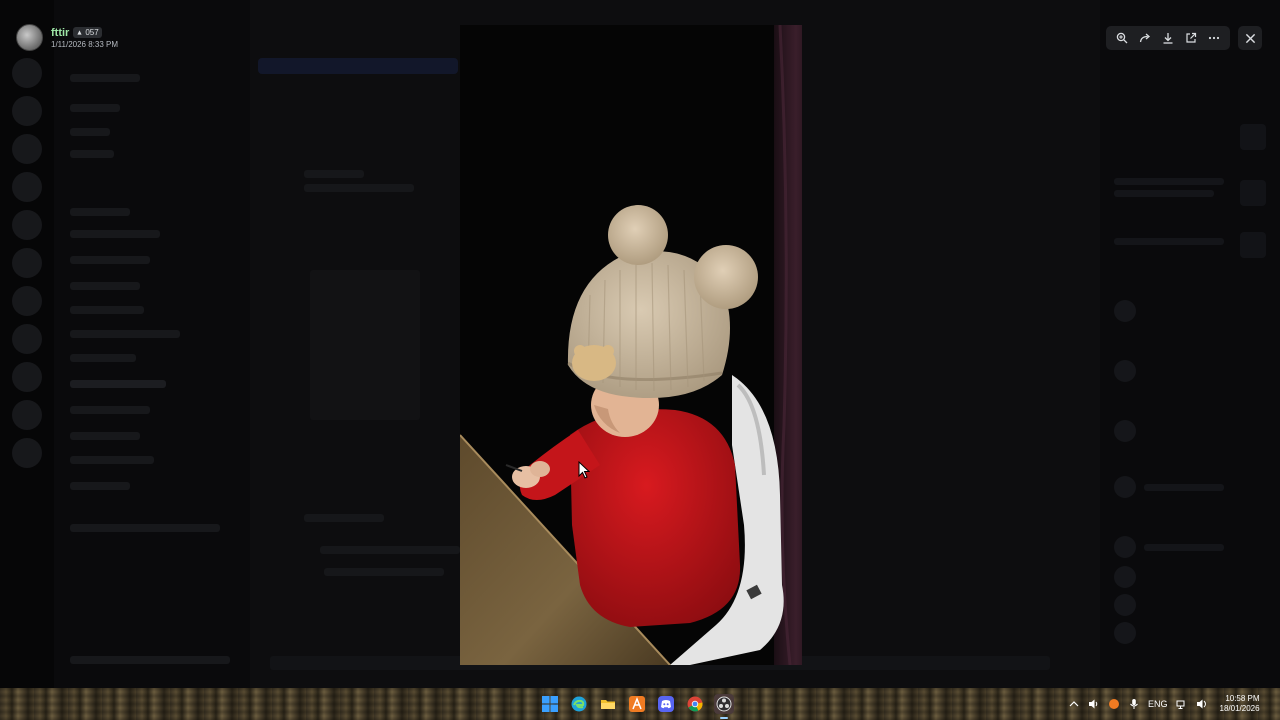 This screenshot has width=1280, height=720. I want to click on taskbar-discord, so click(666, 704).